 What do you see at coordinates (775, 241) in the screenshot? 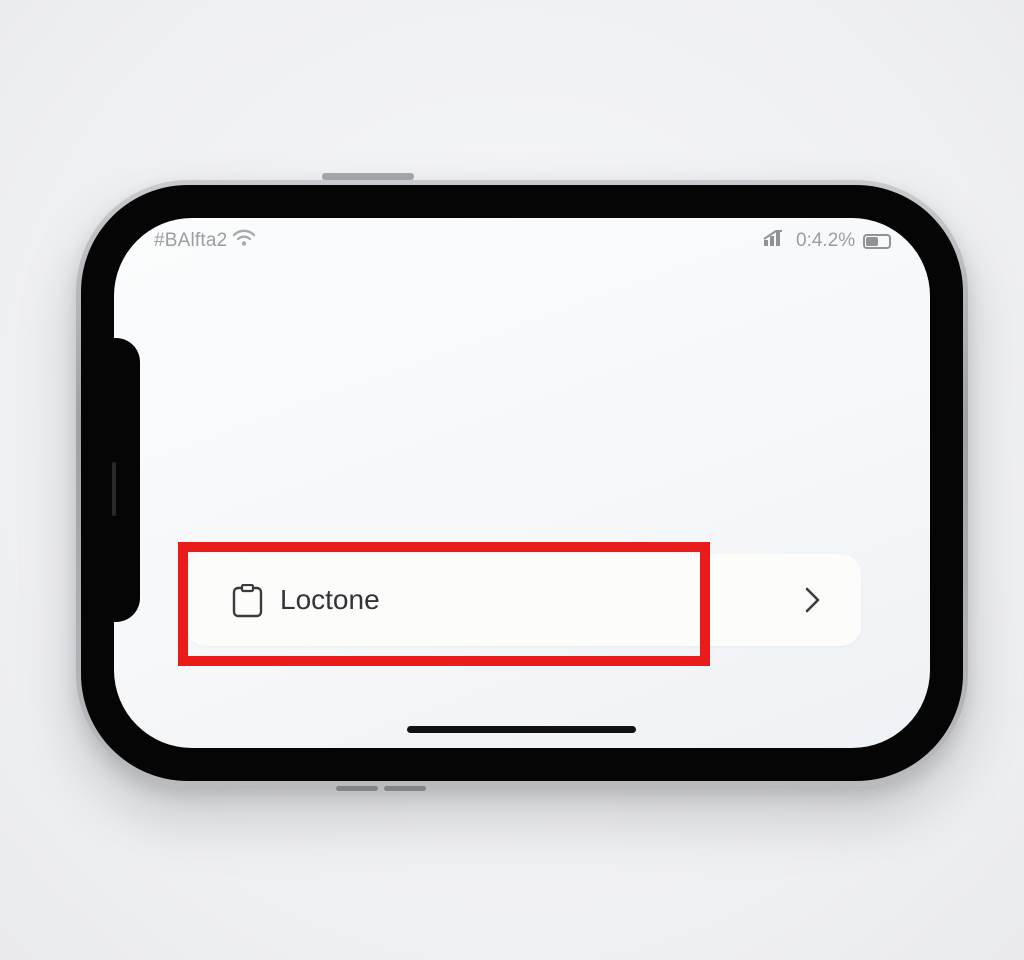
I see `signal-icon` at bounding box center [775, 241].